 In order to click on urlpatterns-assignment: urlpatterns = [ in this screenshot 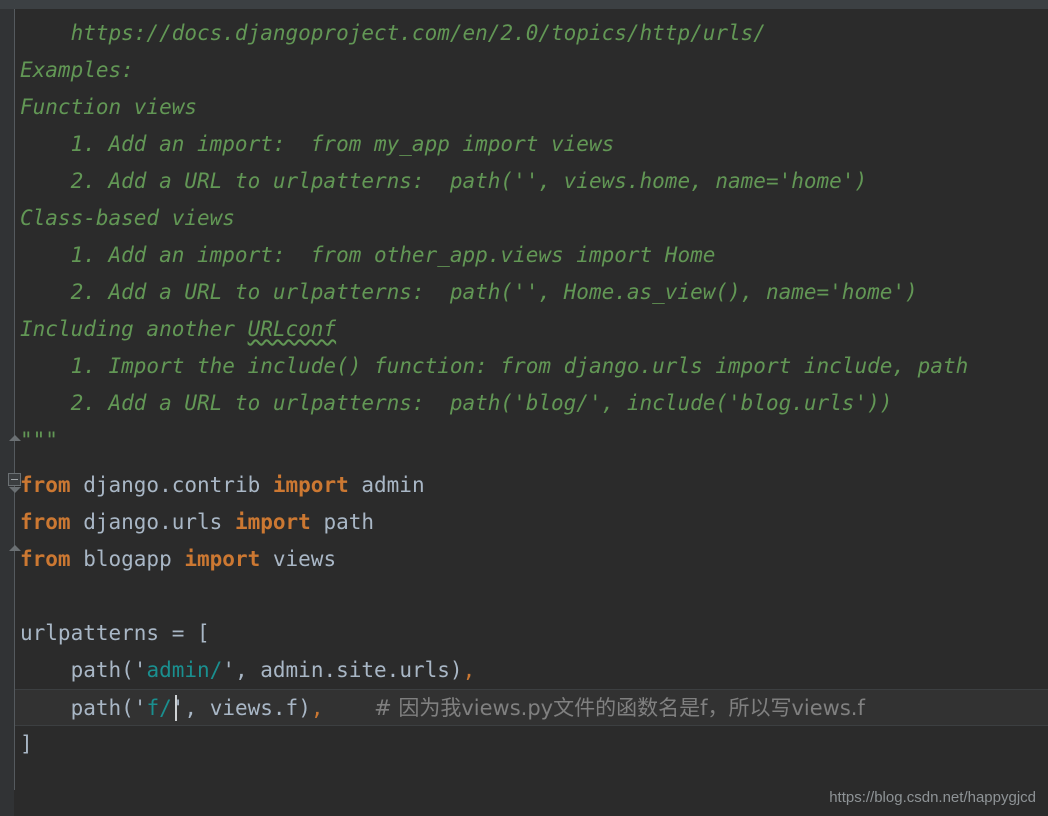, I will do `click(115, 633)`.